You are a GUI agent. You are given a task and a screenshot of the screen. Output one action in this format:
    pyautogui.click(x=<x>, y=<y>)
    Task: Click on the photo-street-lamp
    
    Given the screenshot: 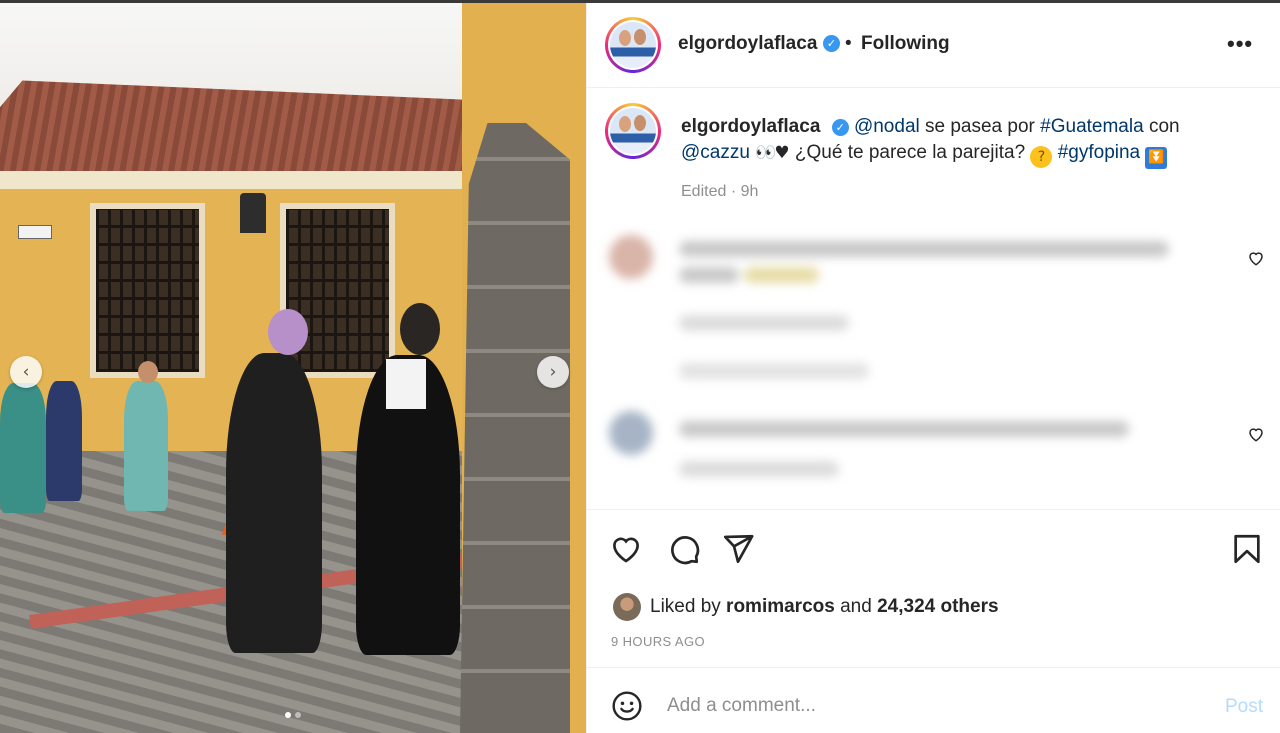 What is the action you would take?
    pyautogui.click(x=253, y=213)
    